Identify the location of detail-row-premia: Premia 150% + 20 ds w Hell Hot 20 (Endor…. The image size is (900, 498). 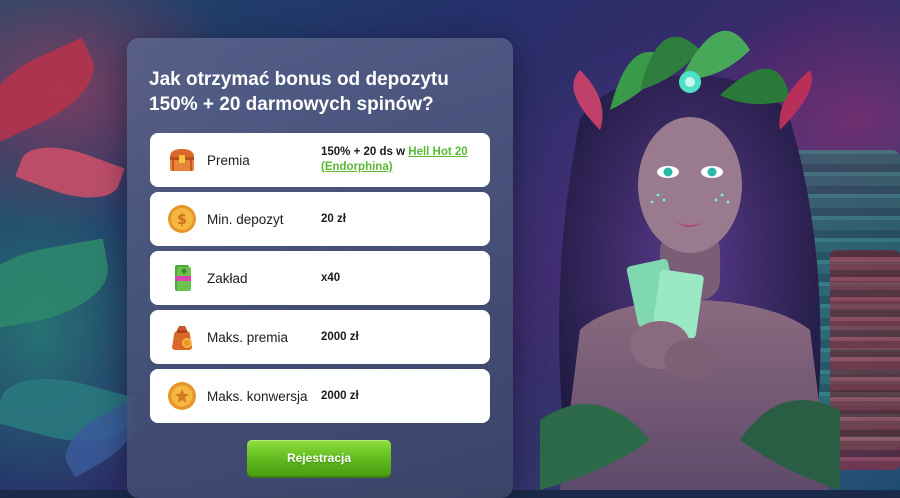
(320, 160).